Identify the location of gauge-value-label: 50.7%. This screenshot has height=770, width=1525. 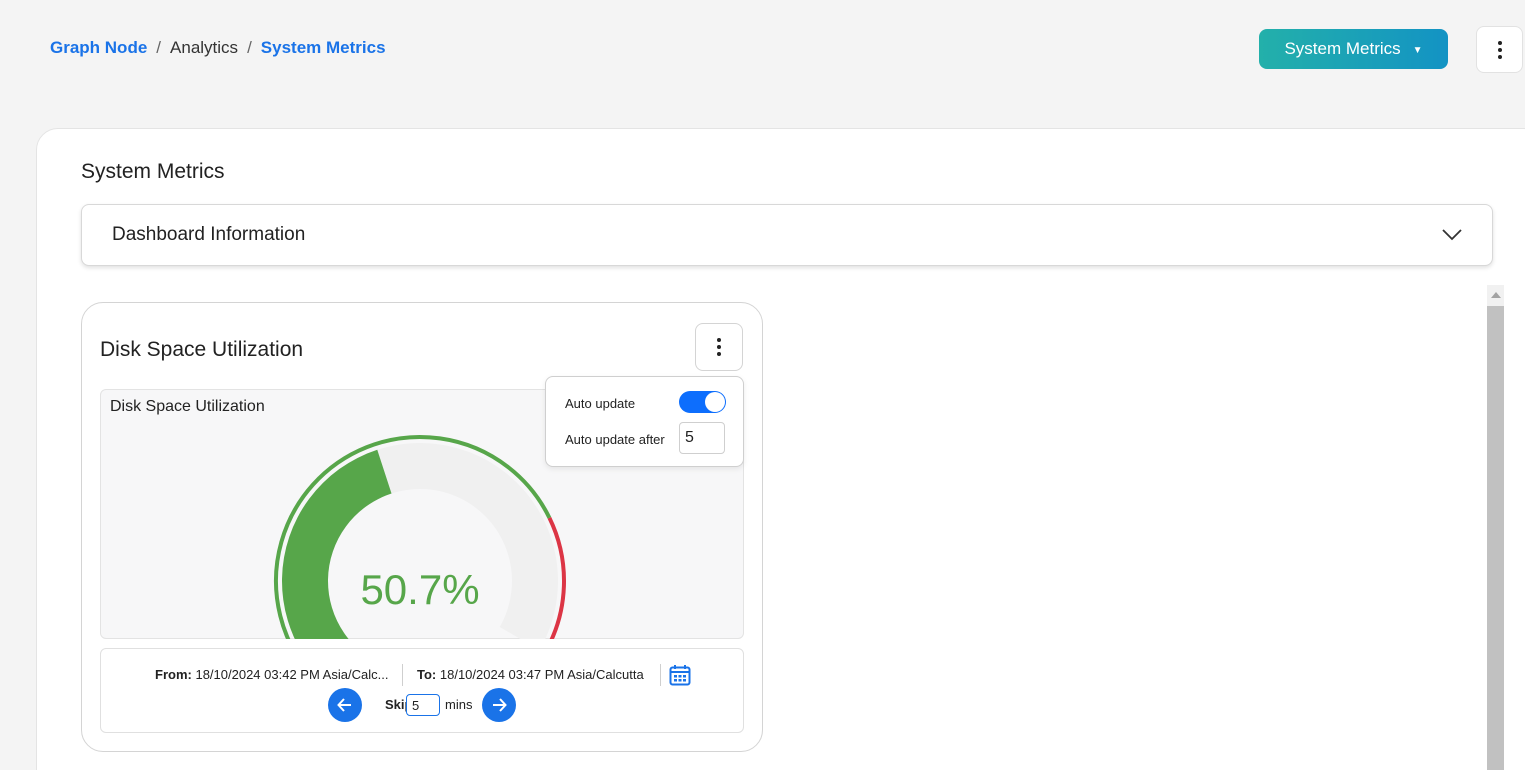
(420, 589).